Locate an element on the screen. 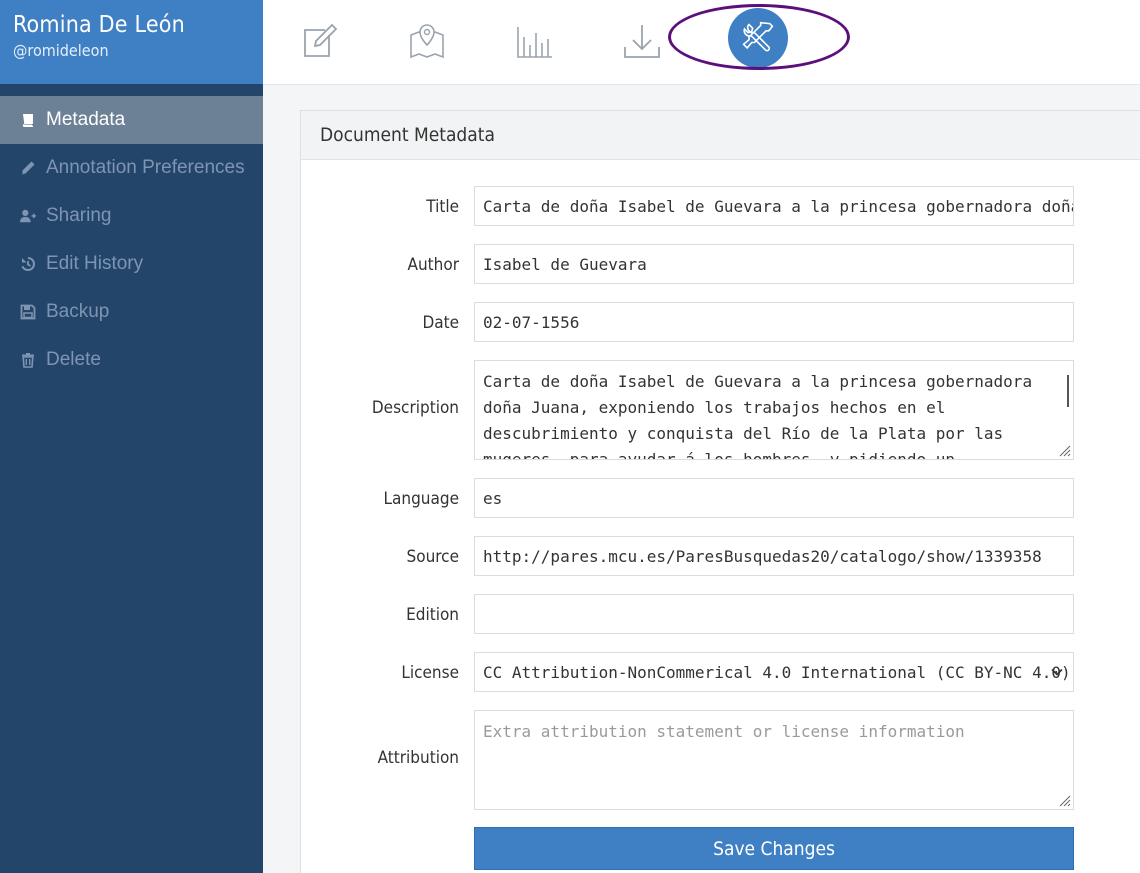 The image size is (1140, 873). sidebar-item-backup: Backup is located at coordinates (131, 312).